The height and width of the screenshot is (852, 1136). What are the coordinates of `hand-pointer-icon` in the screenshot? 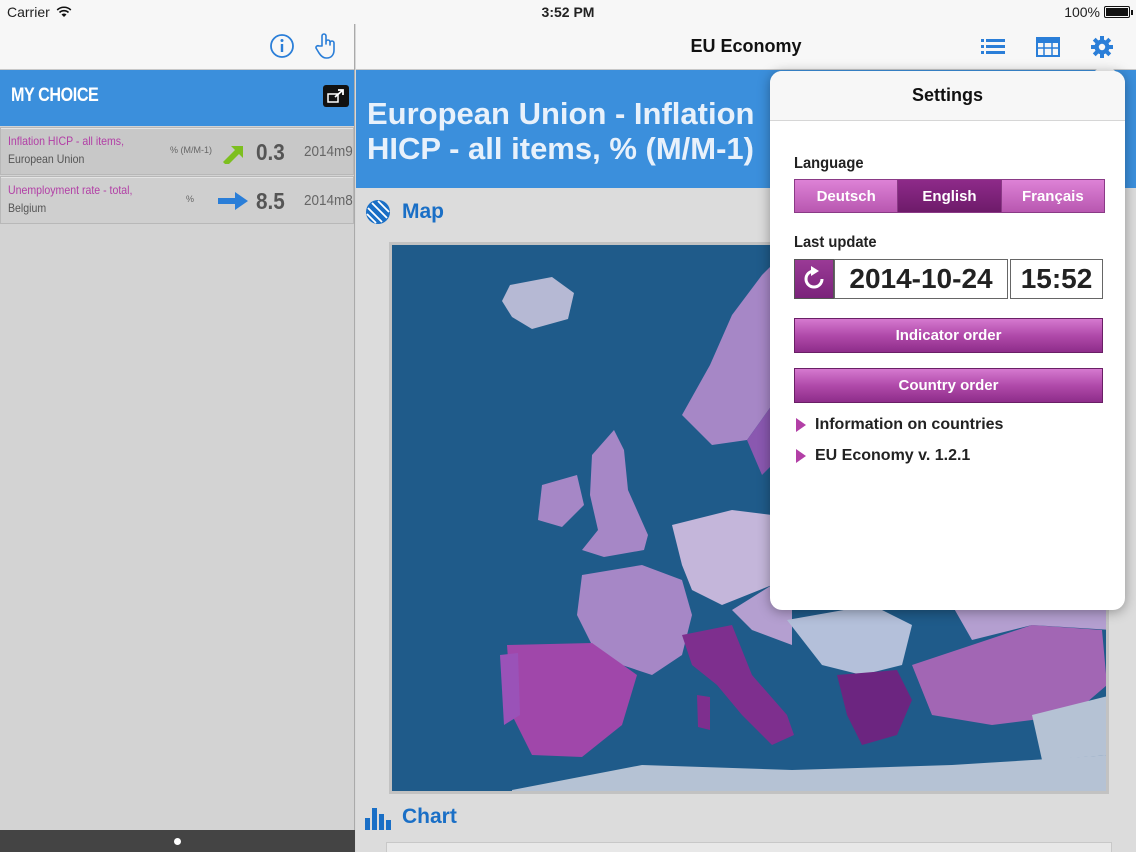 It's located at (326, 46).